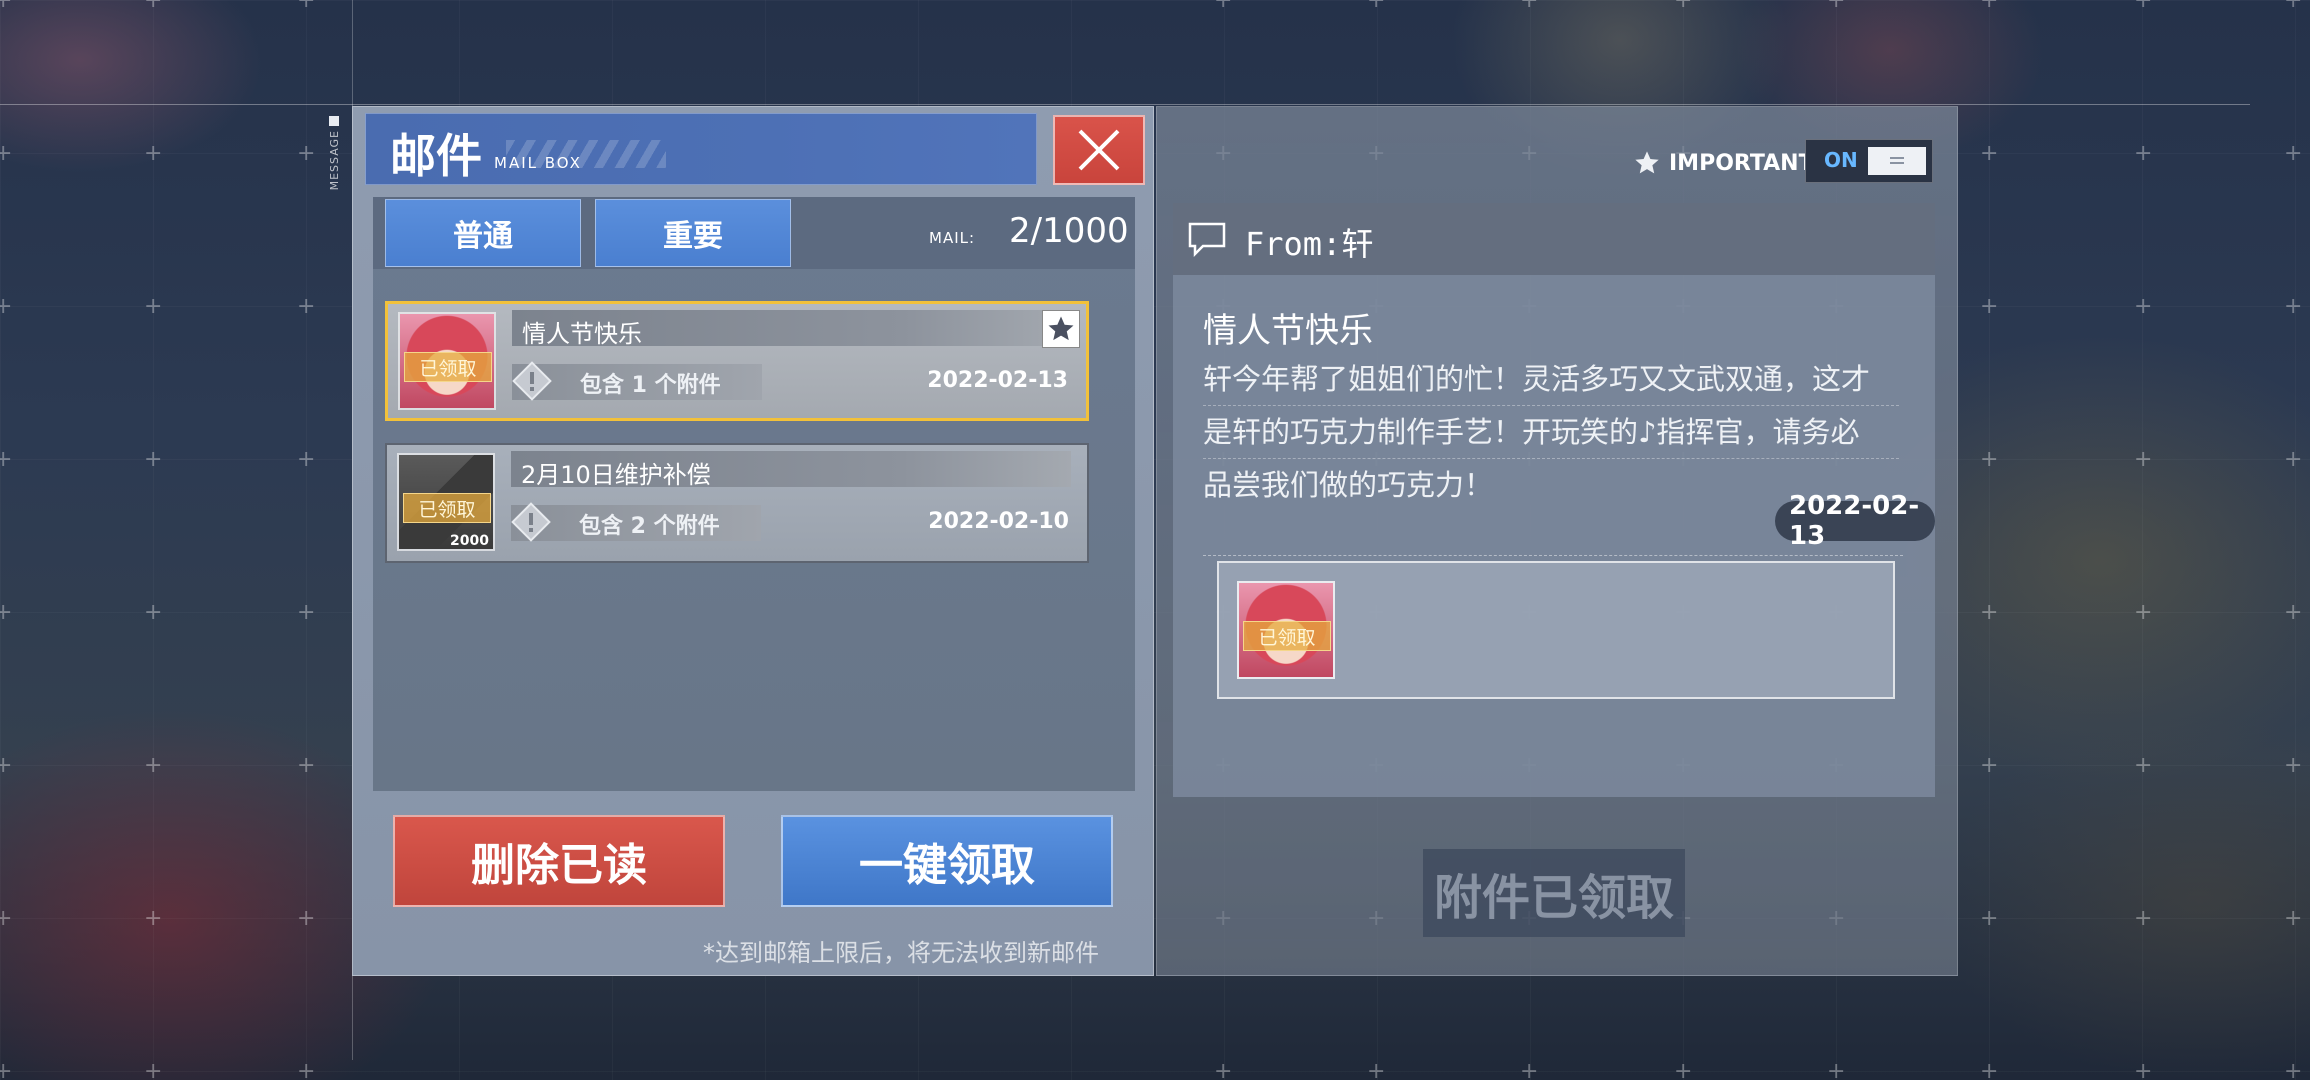 This screenshot has height=1080, width=2310. What do you see at coordinates (997, 380) in the screenshot?
I see `mail-date: 2022-02-13` at bounding box center [997, 380].